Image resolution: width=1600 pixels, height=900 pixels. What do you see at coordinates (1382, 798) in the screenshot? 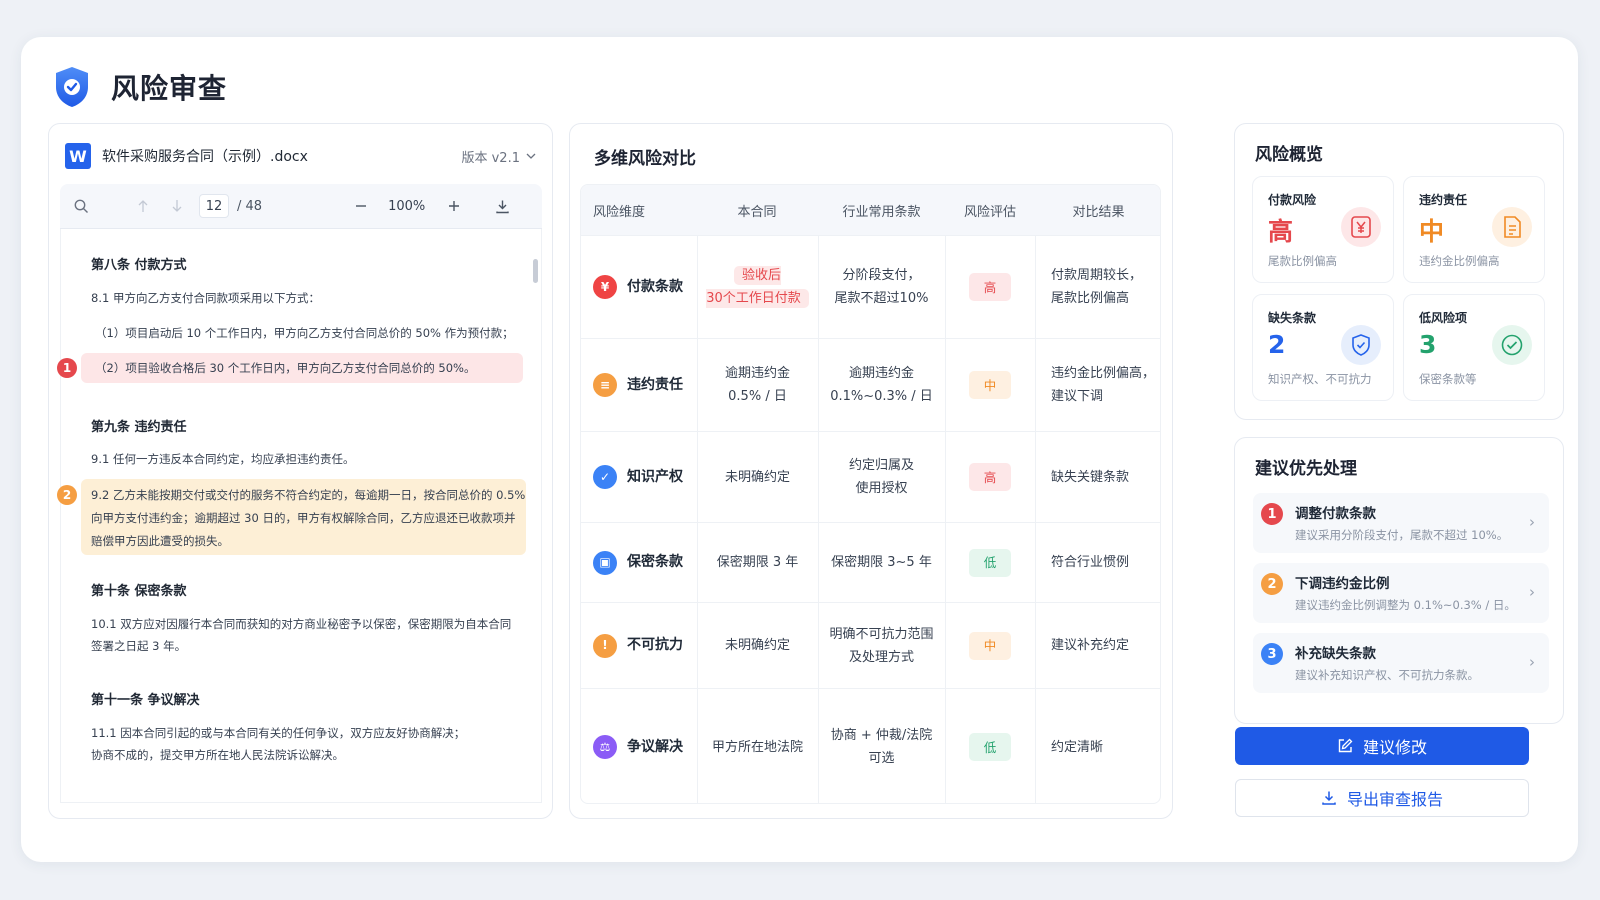
I see `export-report-button: 导出审查报告` at bounding box center [1382, 798].